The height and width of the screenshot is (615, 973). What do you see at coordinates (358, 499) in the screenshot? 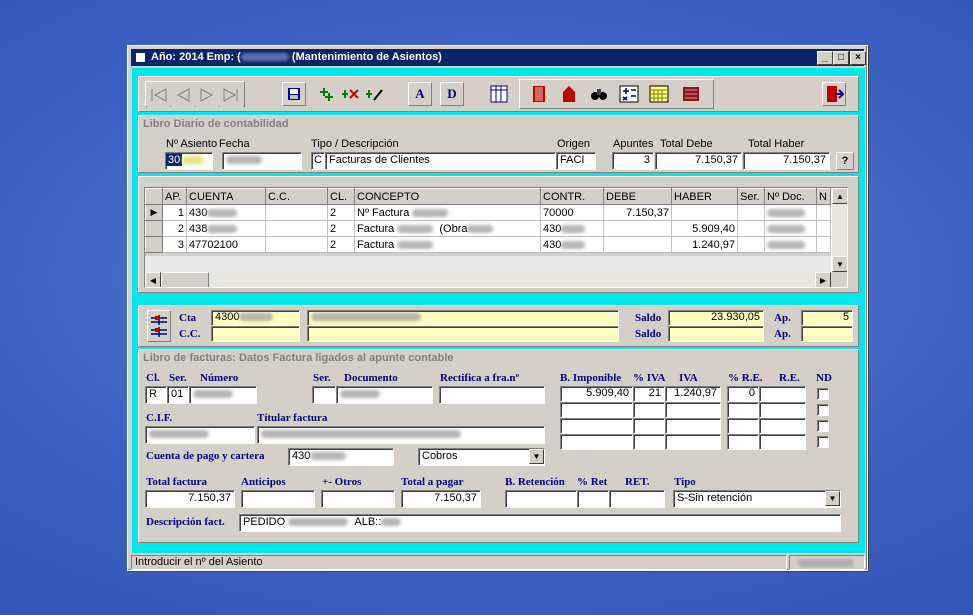
I see `otros-input` at bounding box center [358, 499].